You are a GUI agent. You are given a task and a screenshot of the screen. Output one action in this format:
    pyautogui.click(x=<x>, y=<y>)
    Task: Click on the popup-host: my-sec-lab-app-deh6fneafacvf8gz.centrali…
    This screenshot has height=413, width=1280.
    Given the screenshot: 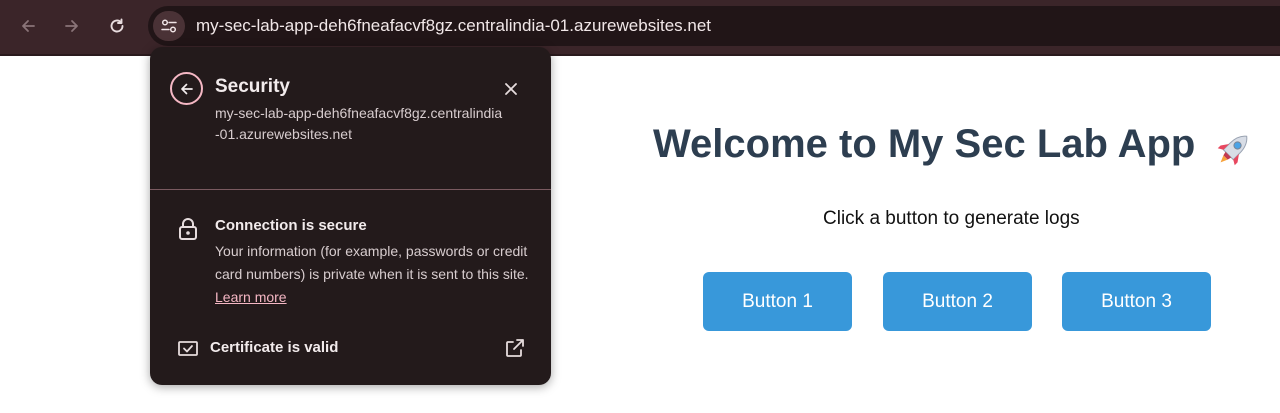 What is the action you would take?
    pyautogui.click(x=359, y=123)
    